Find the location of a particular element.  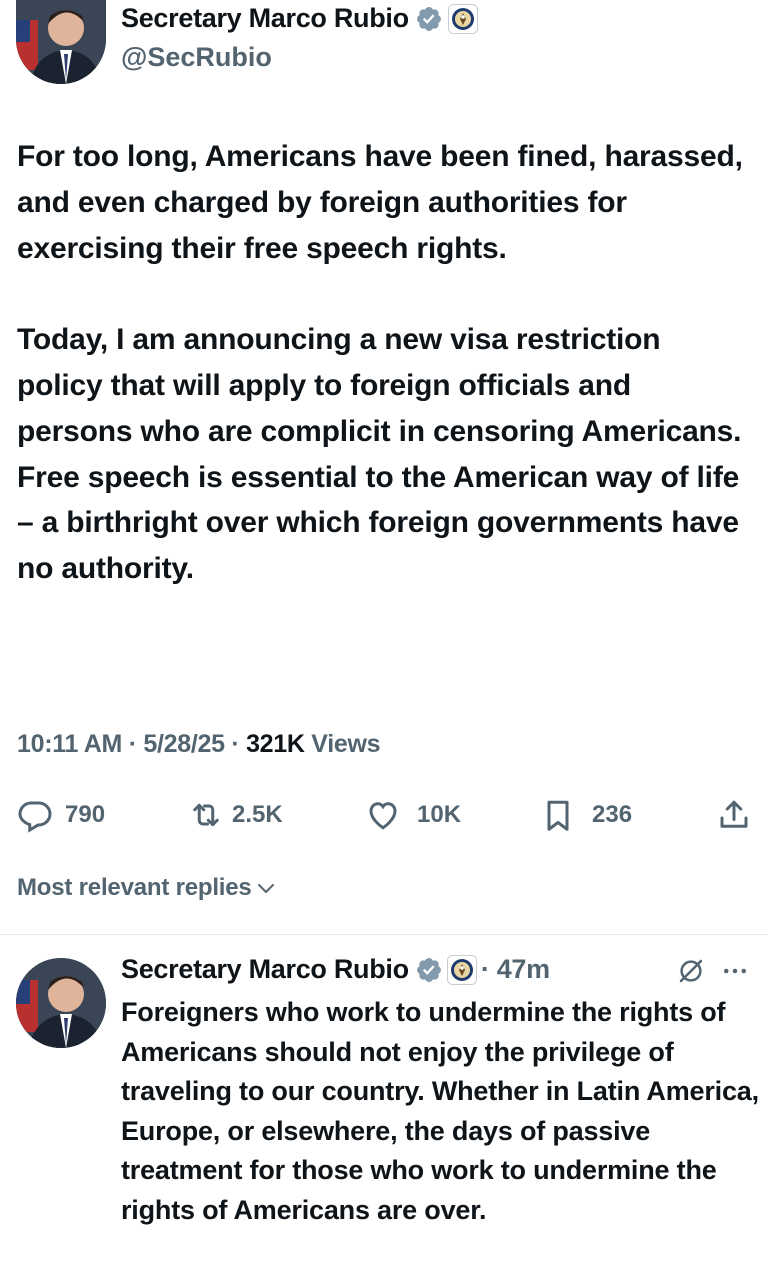

reply-icon is located at coordinates (35, 817).